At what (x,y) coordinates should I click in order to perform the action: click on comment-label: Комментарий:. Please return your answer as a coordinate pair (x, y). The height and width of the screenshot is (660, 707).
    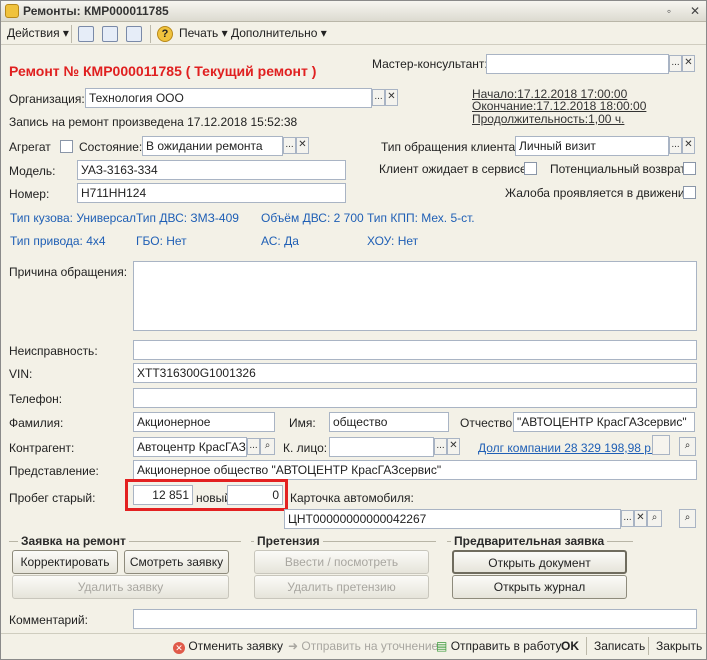
    Looking at the image, I should click on (48, 620).